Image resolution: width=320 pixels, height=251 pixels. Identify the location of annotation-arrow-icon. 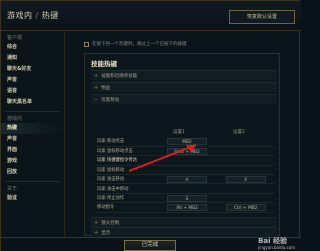
(162, 158).